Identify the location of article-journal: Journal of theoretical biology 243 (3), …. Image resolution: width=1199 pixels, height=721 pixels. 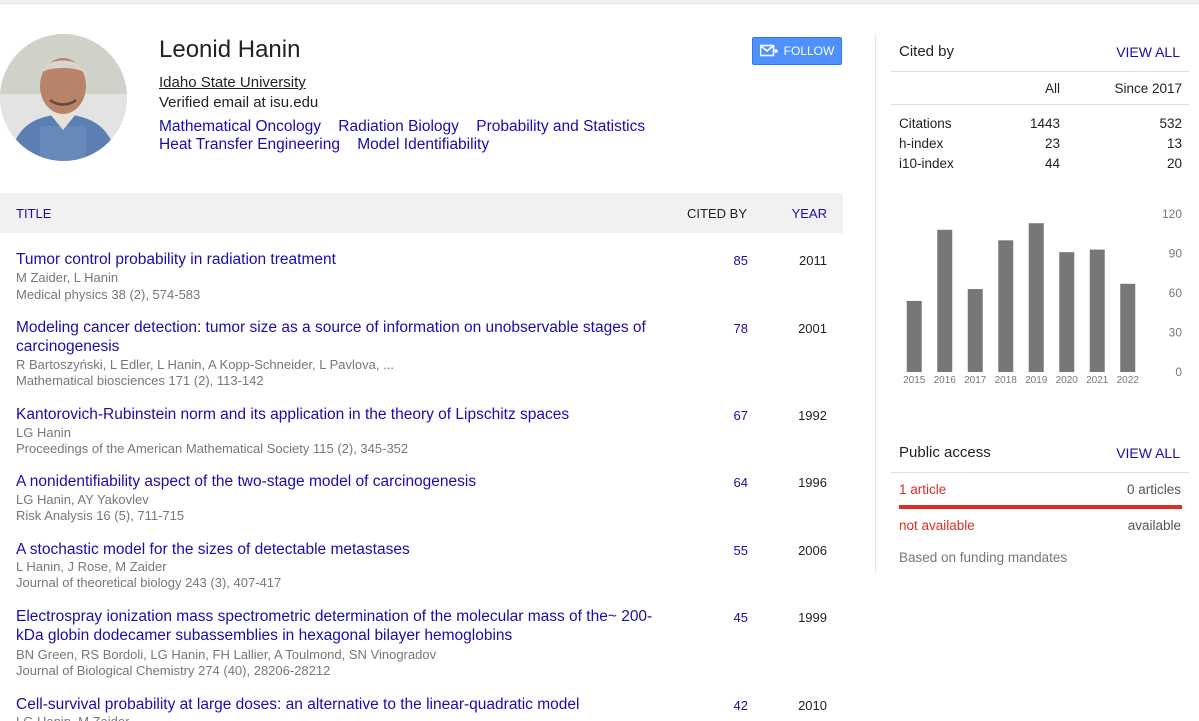
(149, 582).